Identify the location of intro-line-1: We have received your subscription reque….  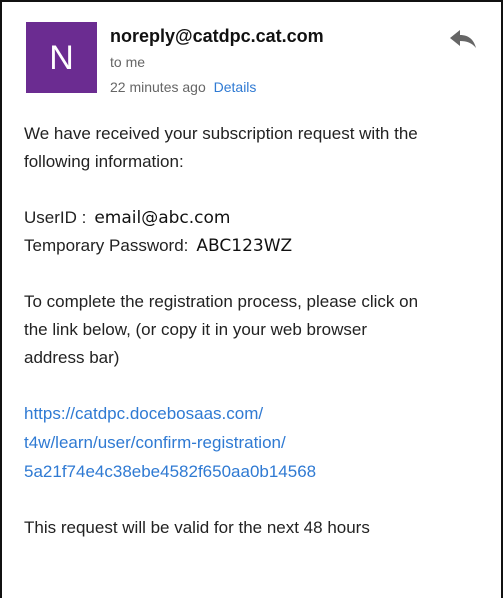
(221, 133).